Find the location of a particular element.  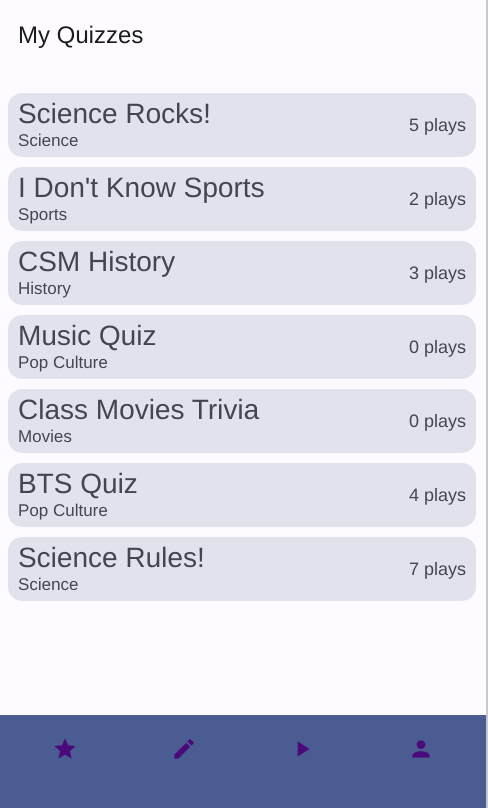

quiz-card: I Don't Know Sports Sports 2 plays is located at coordinates (242, 199).